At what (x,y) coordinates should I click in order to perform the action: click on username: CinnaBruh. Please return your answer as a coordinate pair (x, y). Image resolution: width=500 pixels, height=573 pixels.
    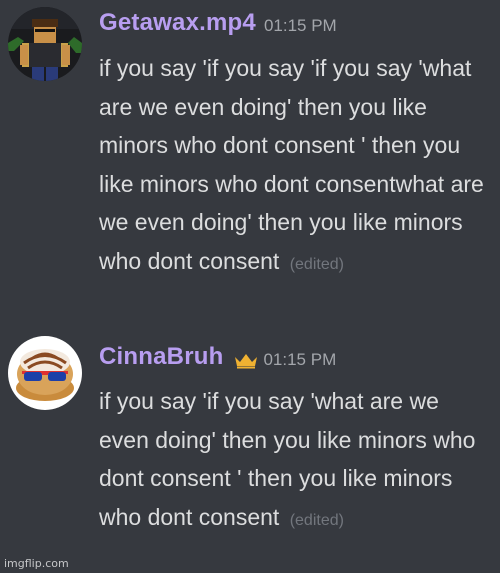
    Looking at the image, I should click on (161, 357).